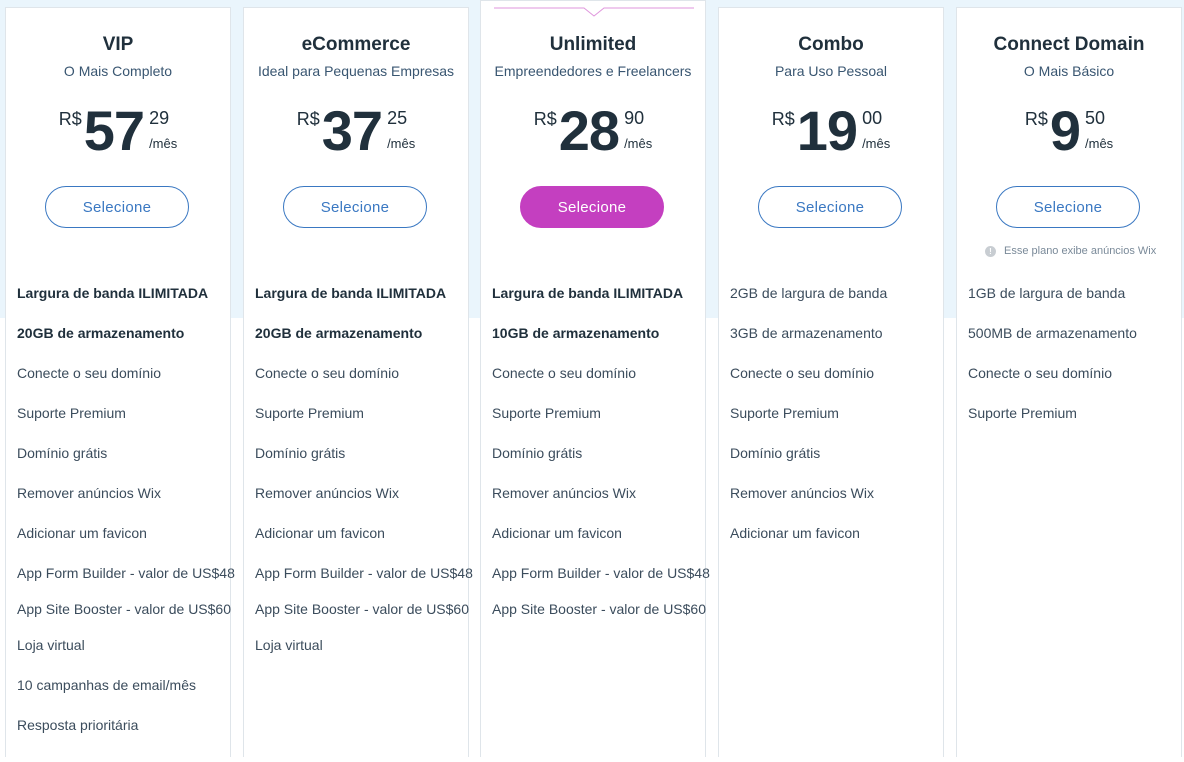  Describe the element at coordinates (806, 333) in the screenshot. I see `feature-item: 3GB de armazenamento` at that location.